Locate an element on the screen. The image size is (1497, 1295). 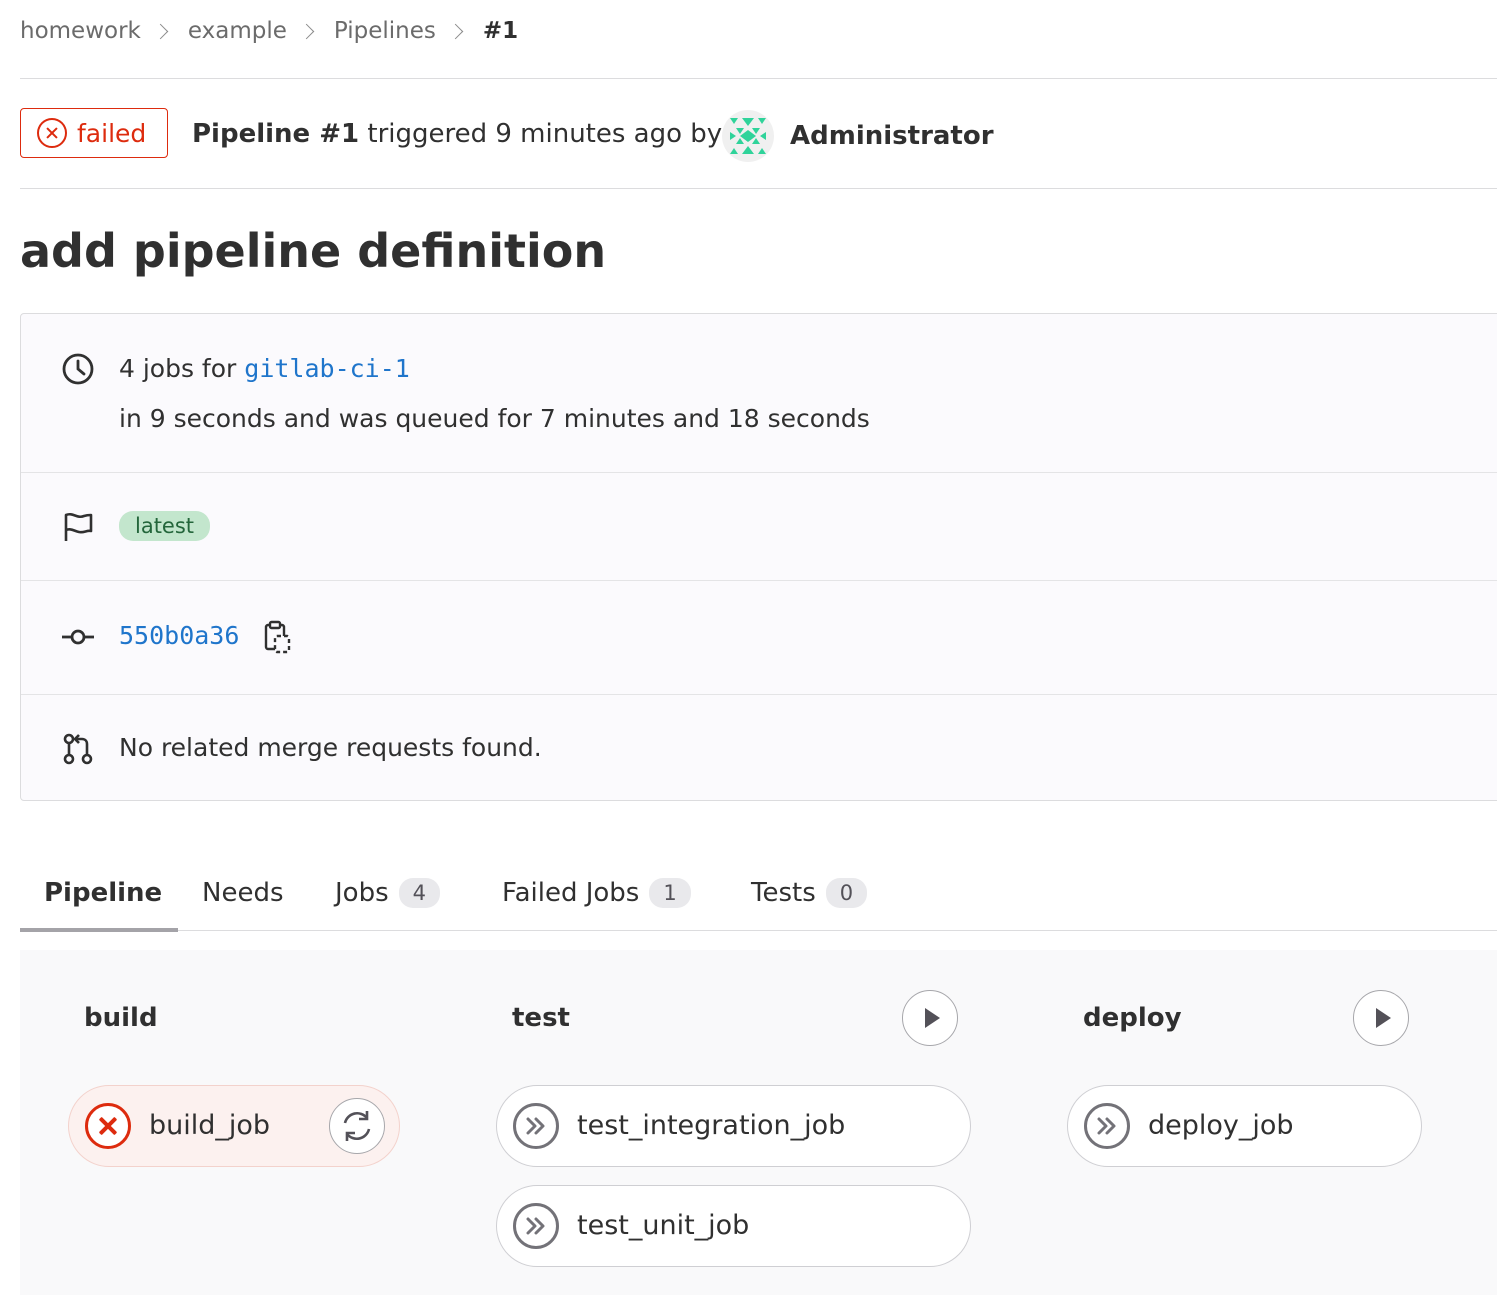
tab-jobs: Jobs 4 is located at coordinates (387, 893).